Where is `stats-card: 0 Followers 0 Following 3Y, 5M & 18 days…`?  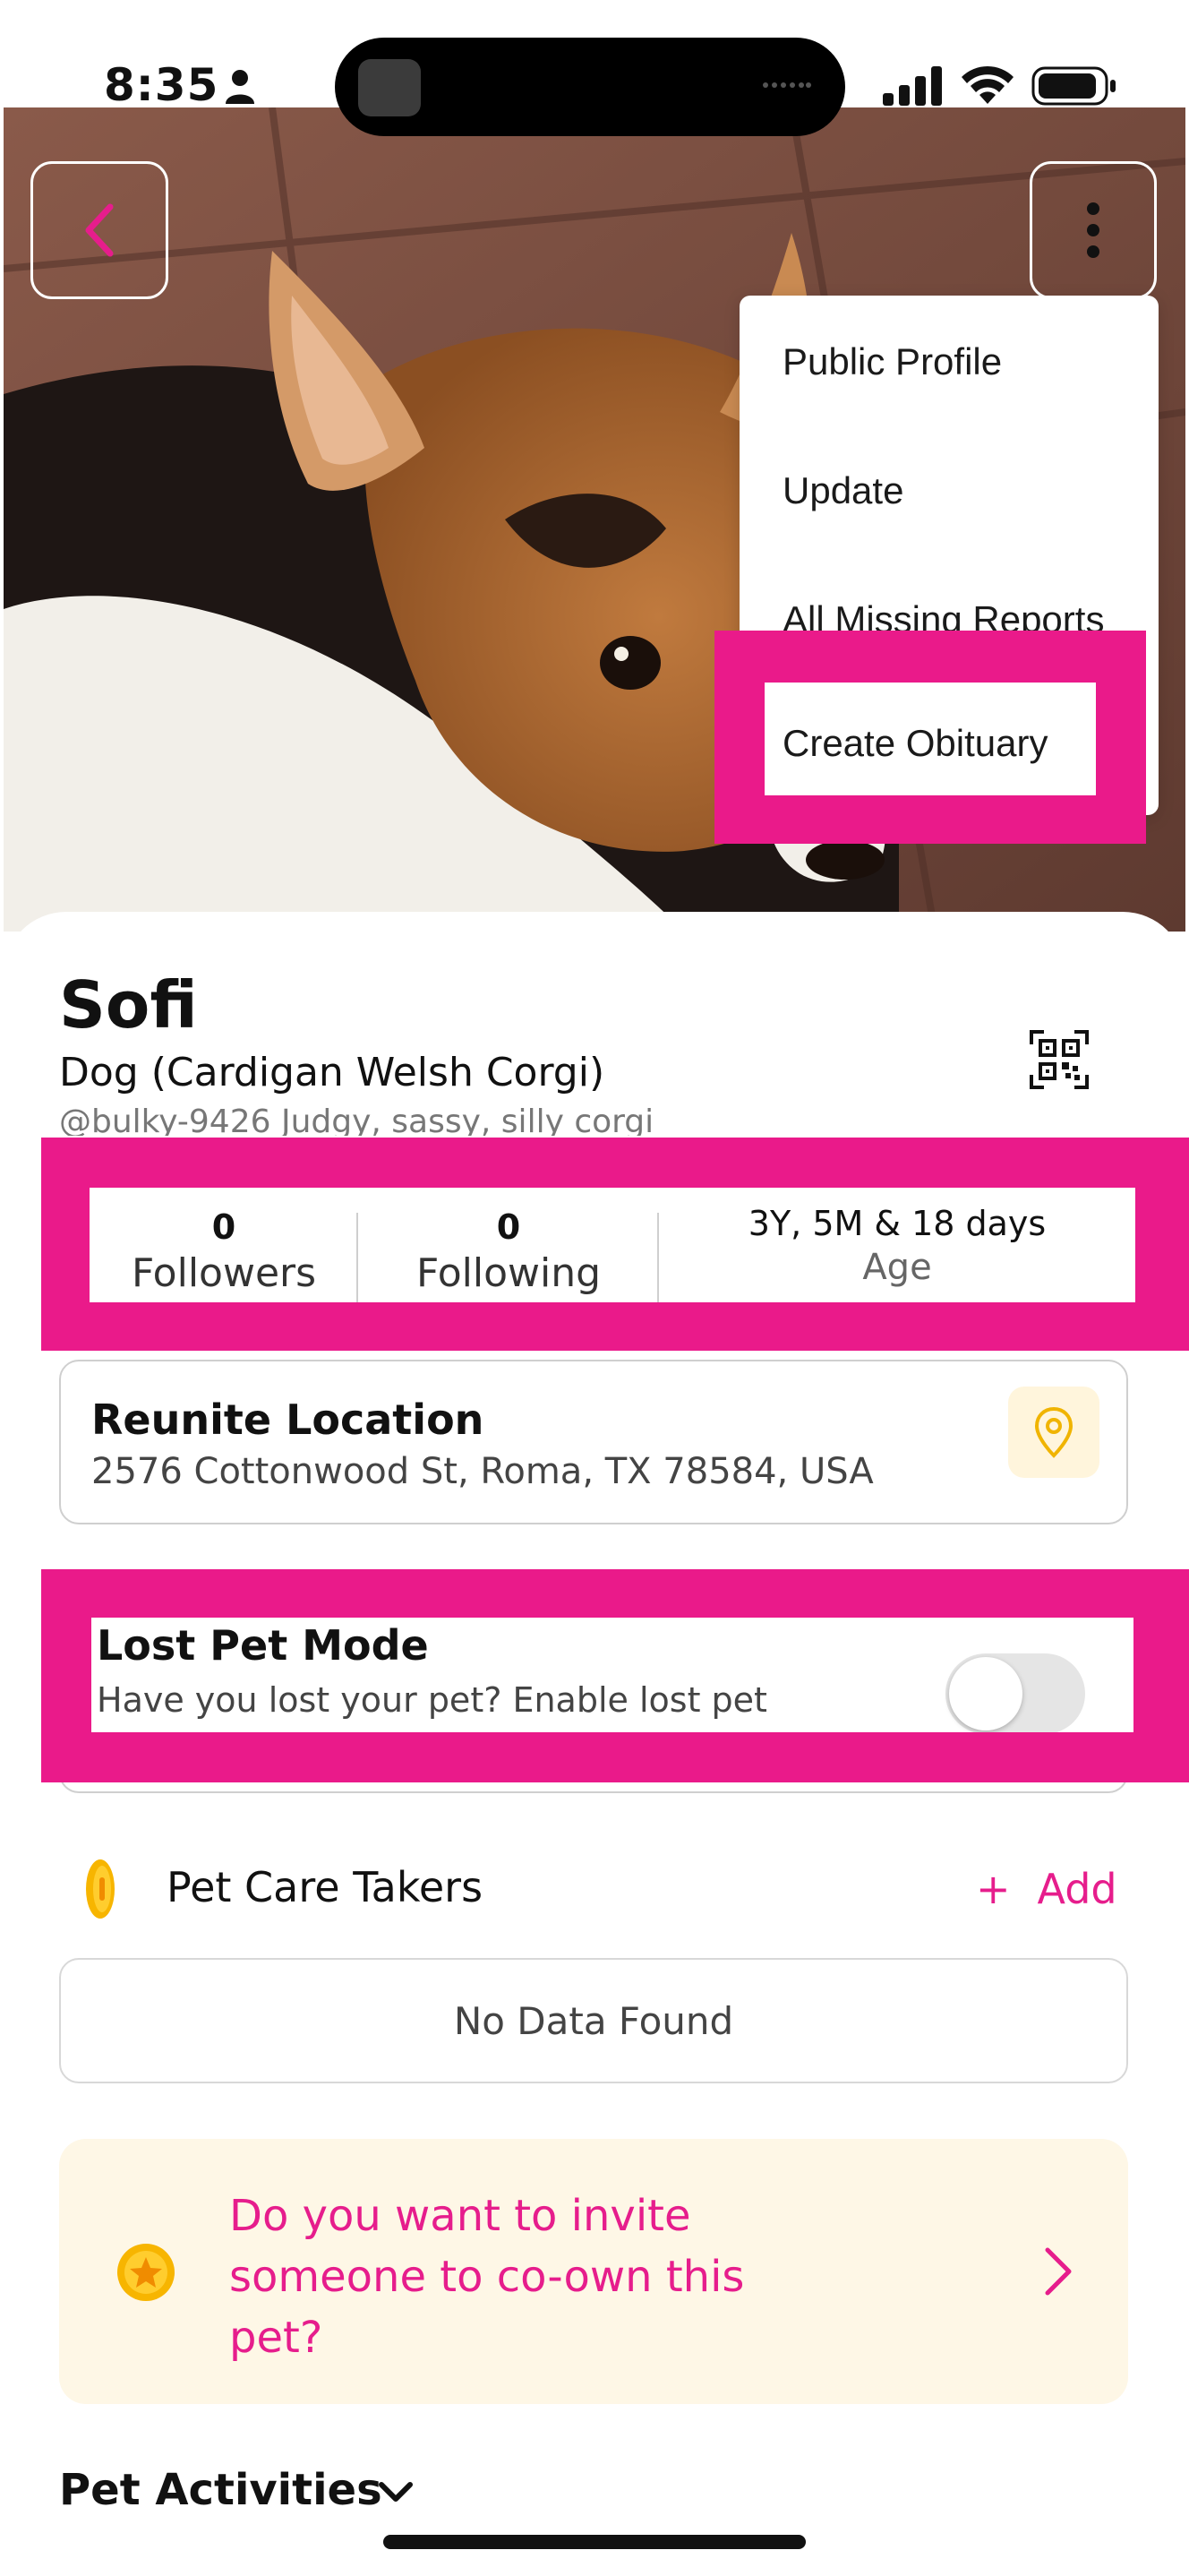
stats-card: 0 Followers 0 Following 3Y, 5M & 18 days… is located at coordinates (612, 1245).